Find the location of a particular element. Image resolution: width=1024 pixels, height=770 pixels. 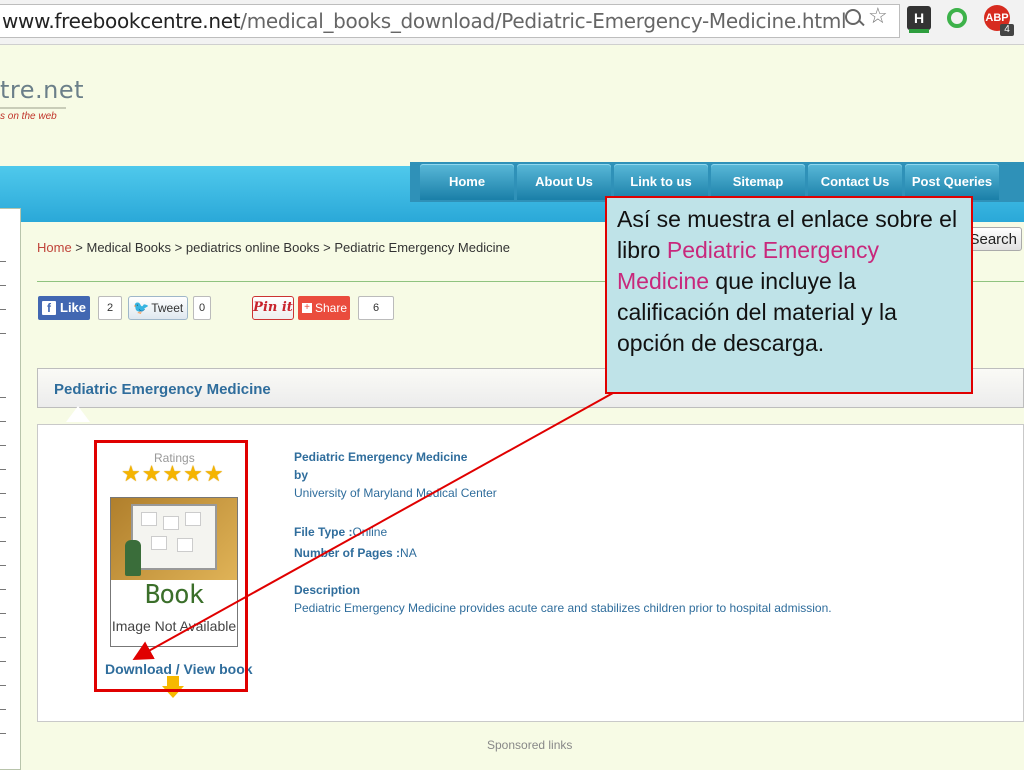

zoom-icon is located at coordinates (853, 17).